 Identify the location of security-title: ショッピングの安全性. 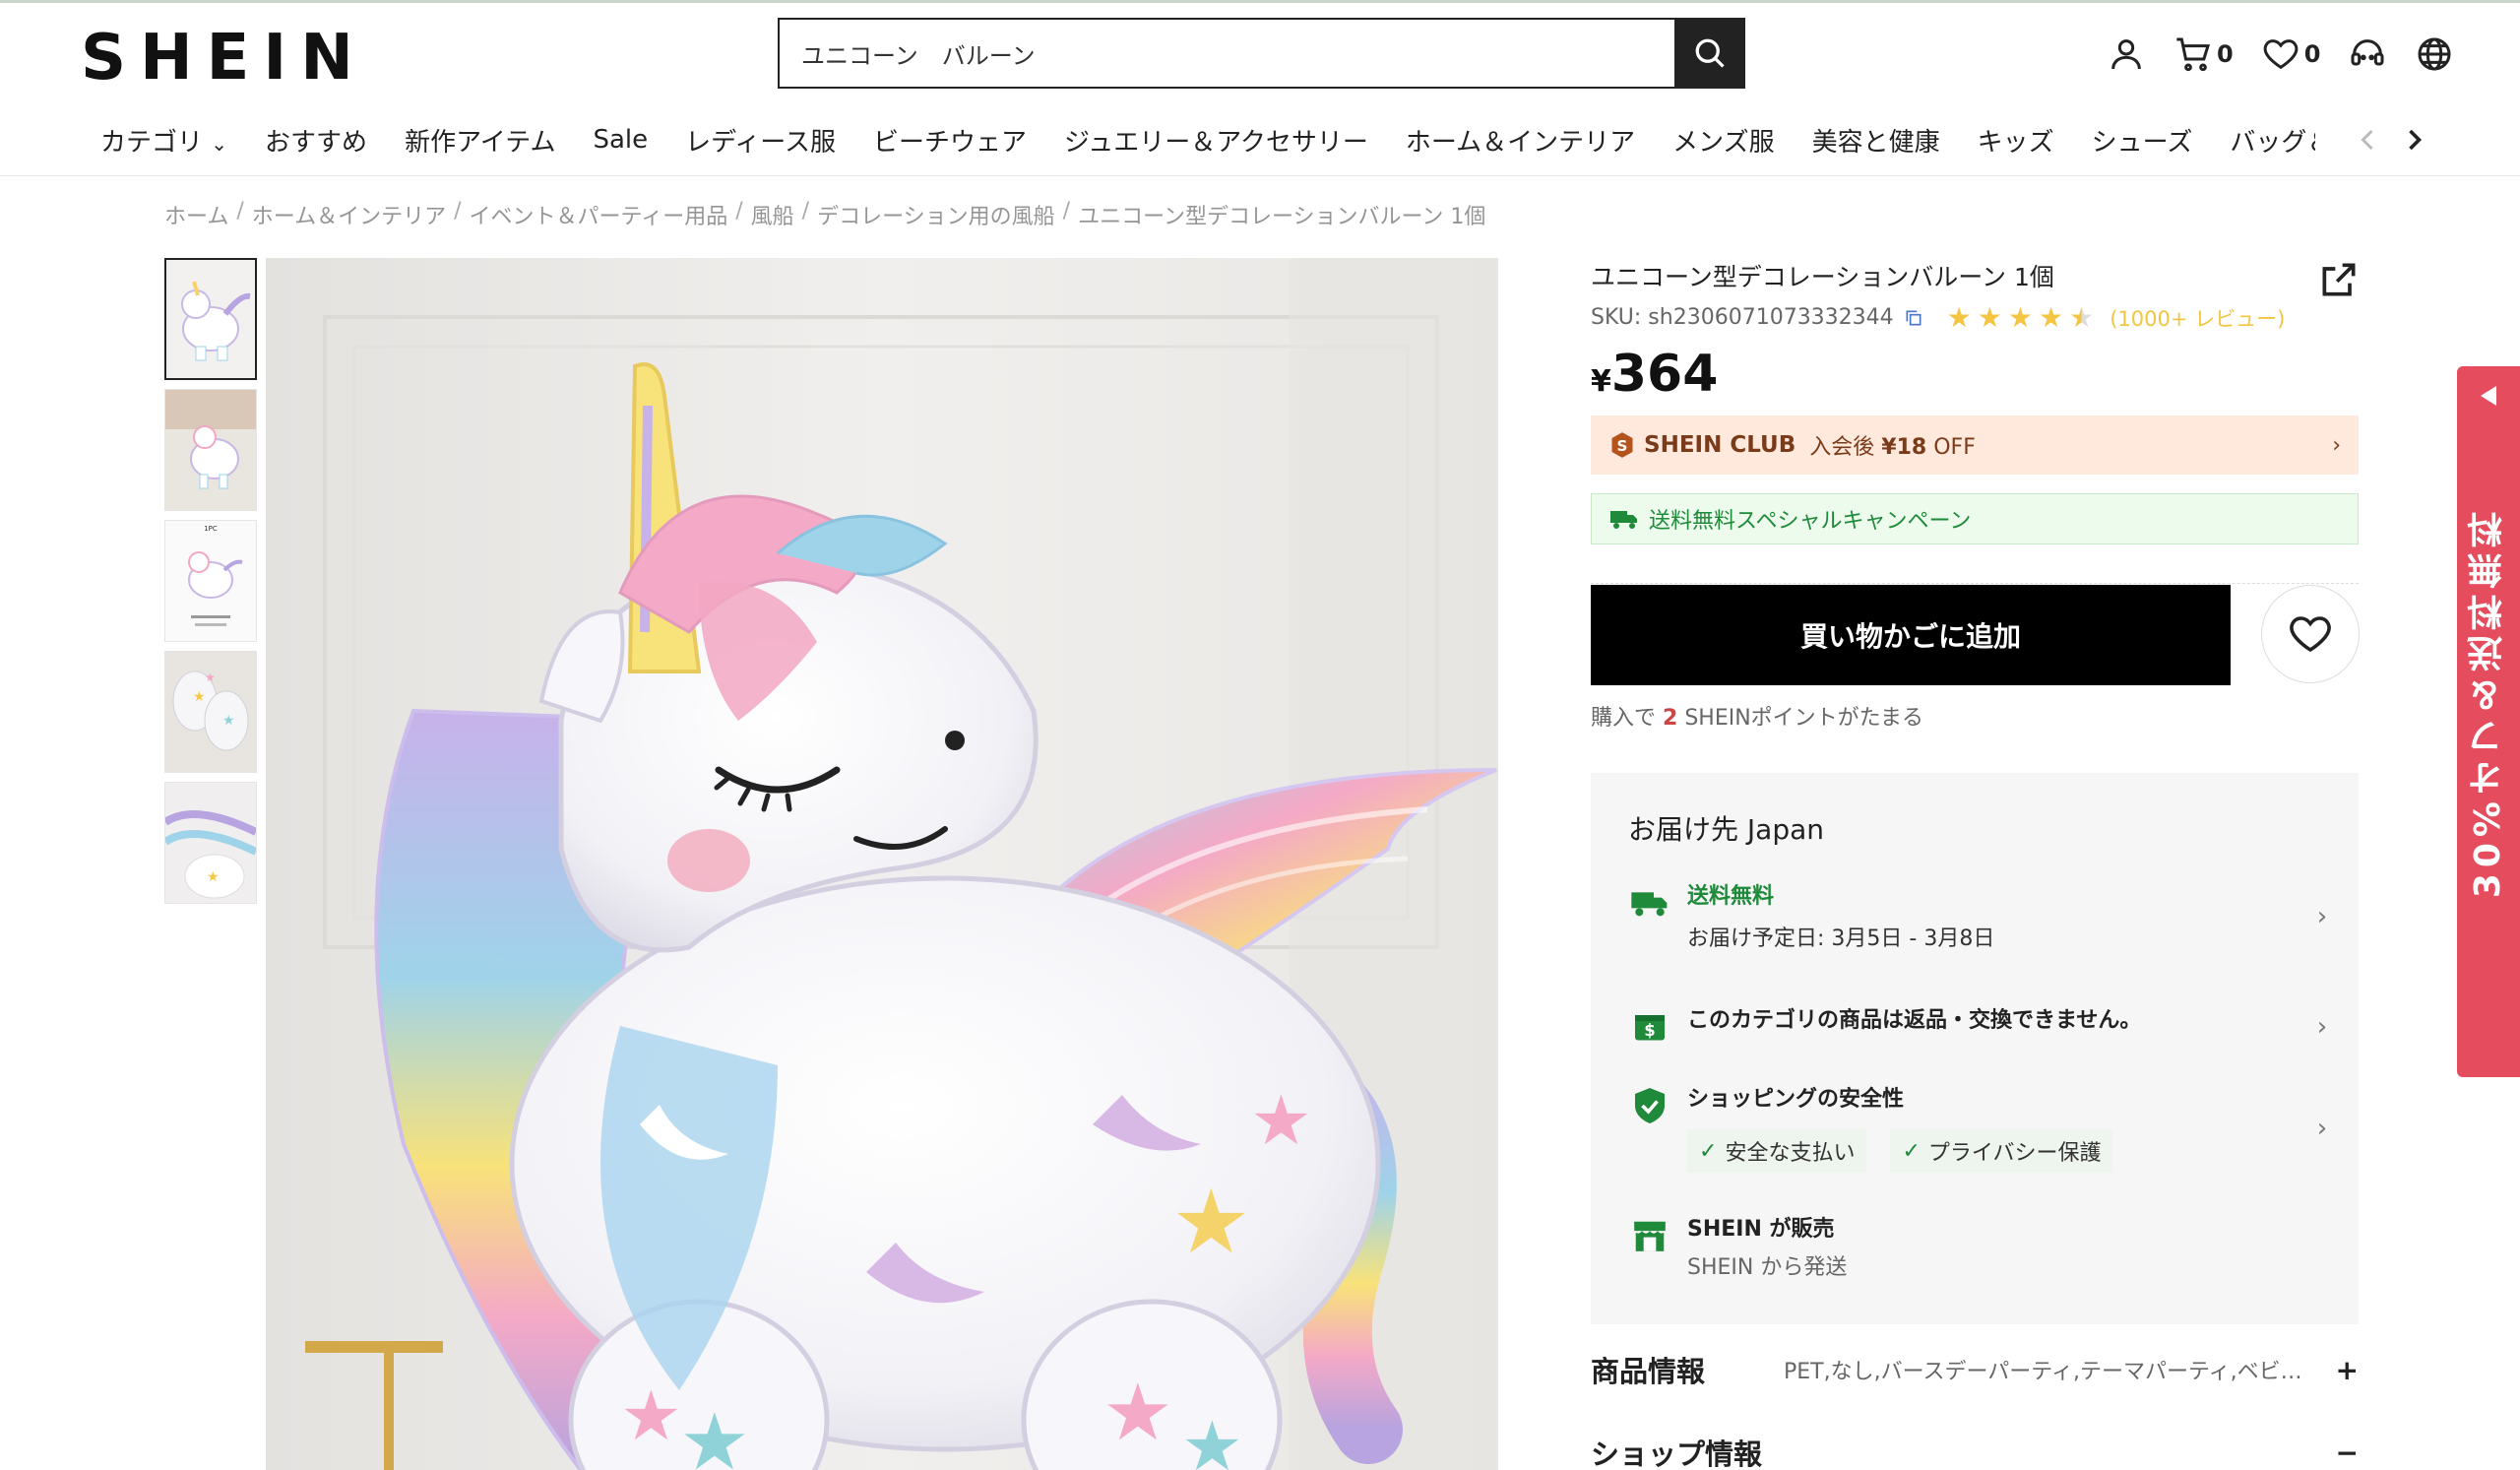
(1796, 1099).